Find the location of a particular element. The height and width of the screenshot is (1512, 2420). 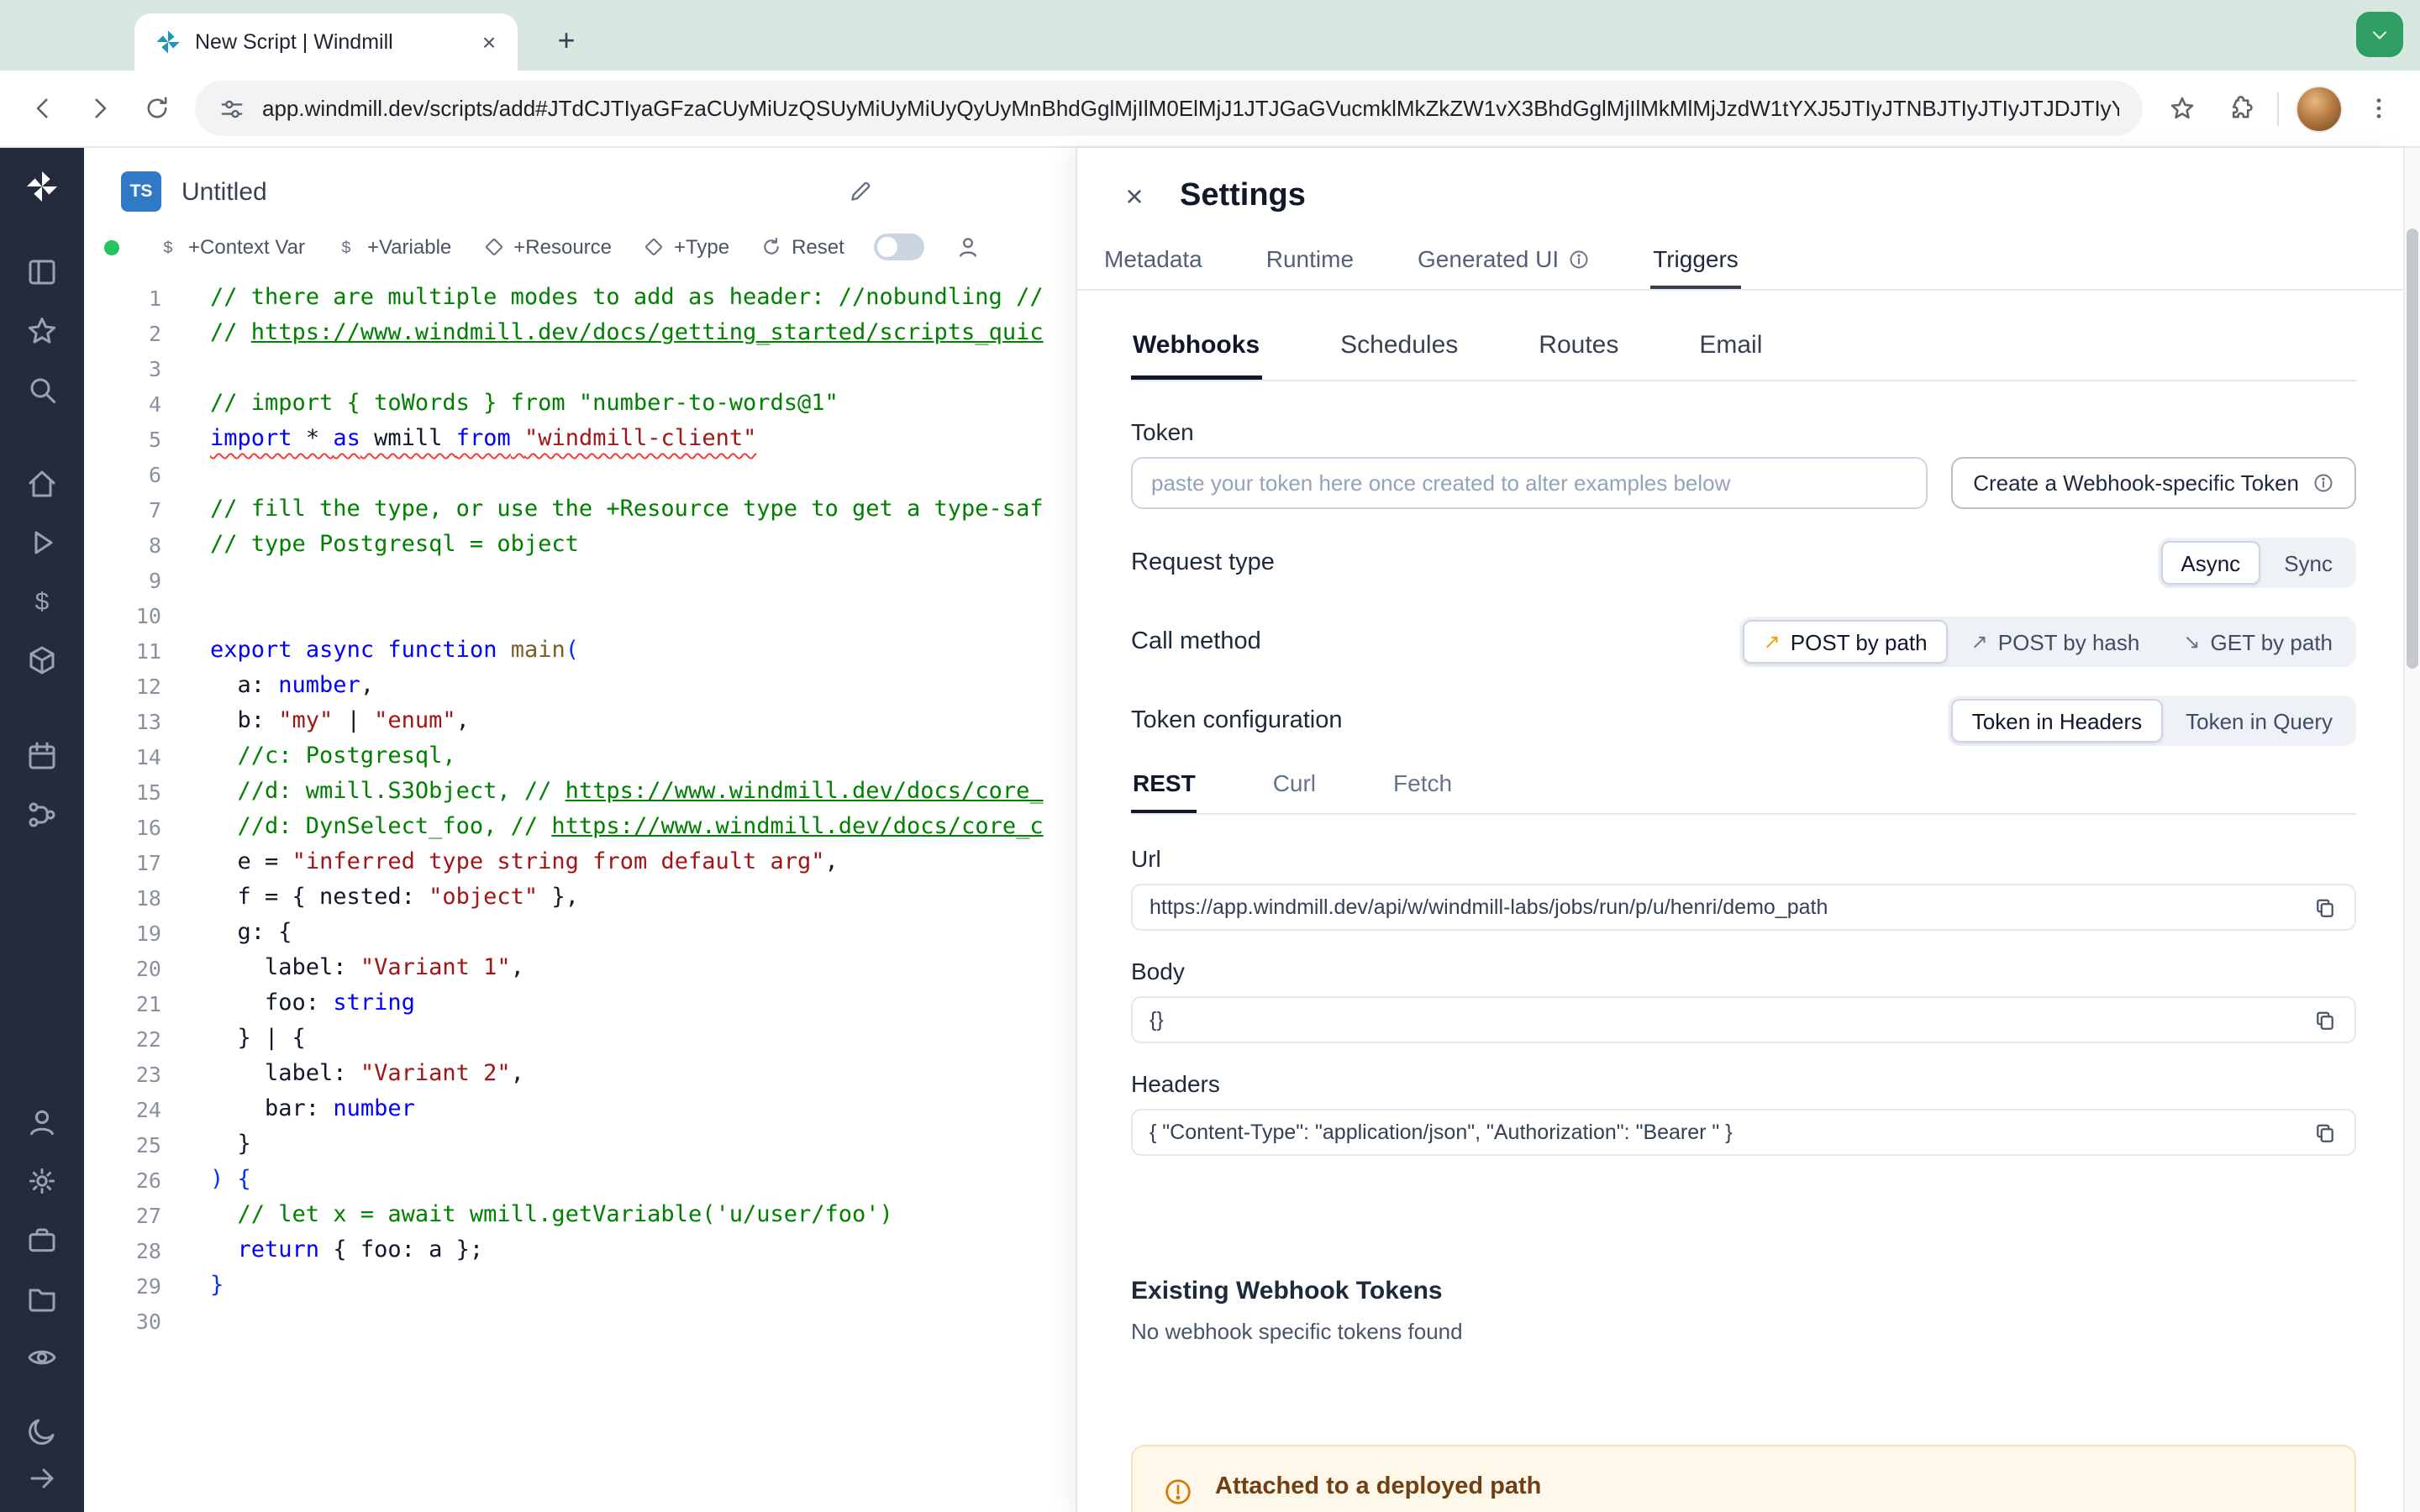

code-line: 30 is located at coordinates (580, 1321).